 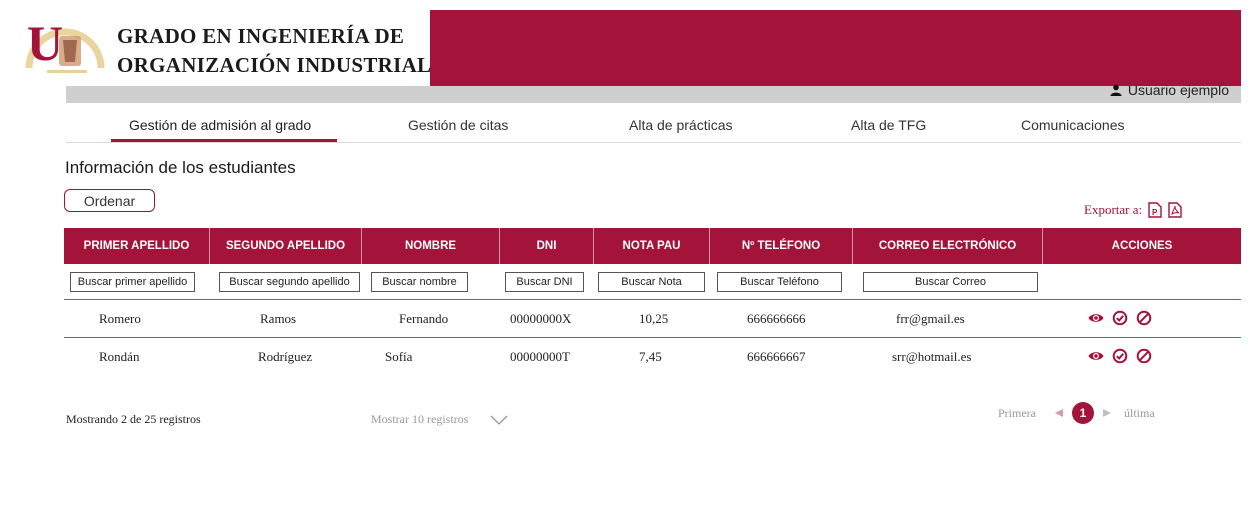 I want to click on current-page-button: 1, so click(x=1083, y=413).